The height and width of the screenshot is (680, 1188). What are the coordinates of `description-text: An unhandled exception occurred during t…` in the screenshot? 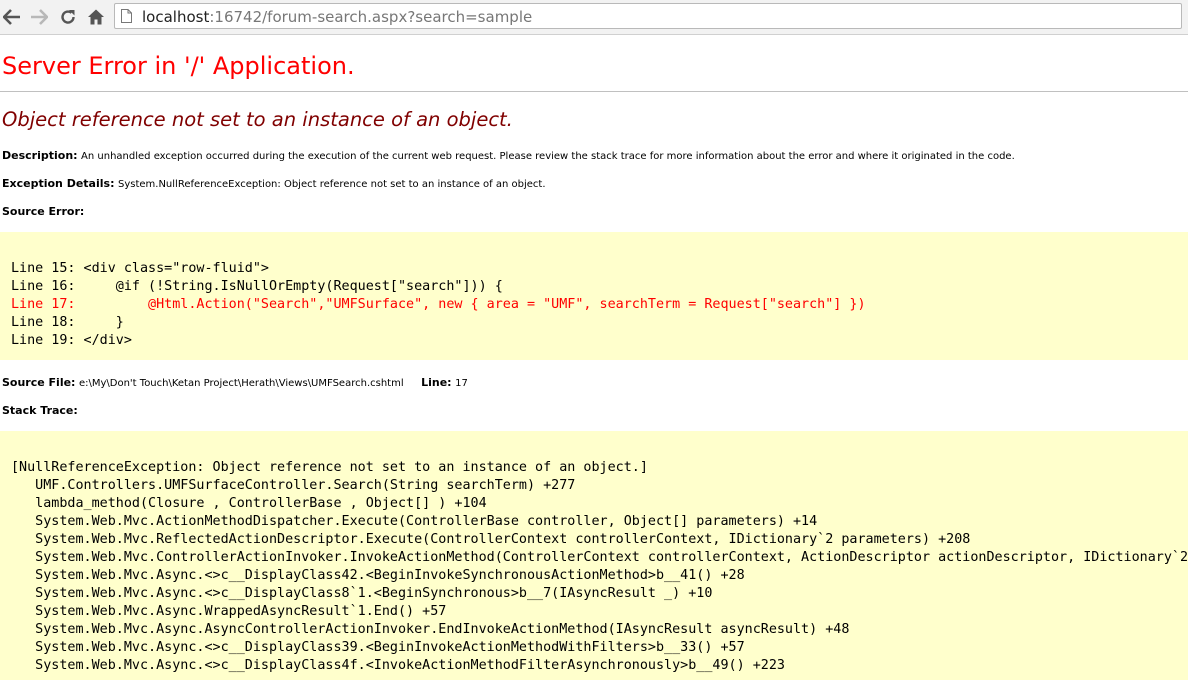 It's located at (548, 156).